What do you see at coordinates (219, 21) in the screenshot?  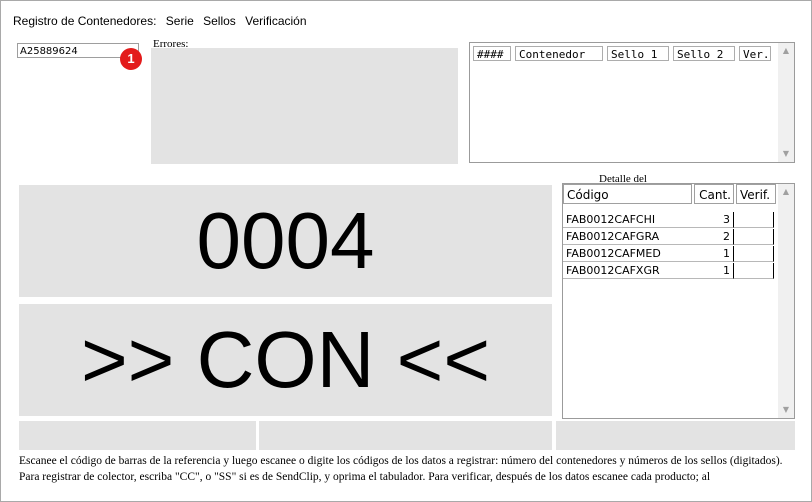 I see `menu-item-sellos: Sellos` at bounding box center [219, 21].